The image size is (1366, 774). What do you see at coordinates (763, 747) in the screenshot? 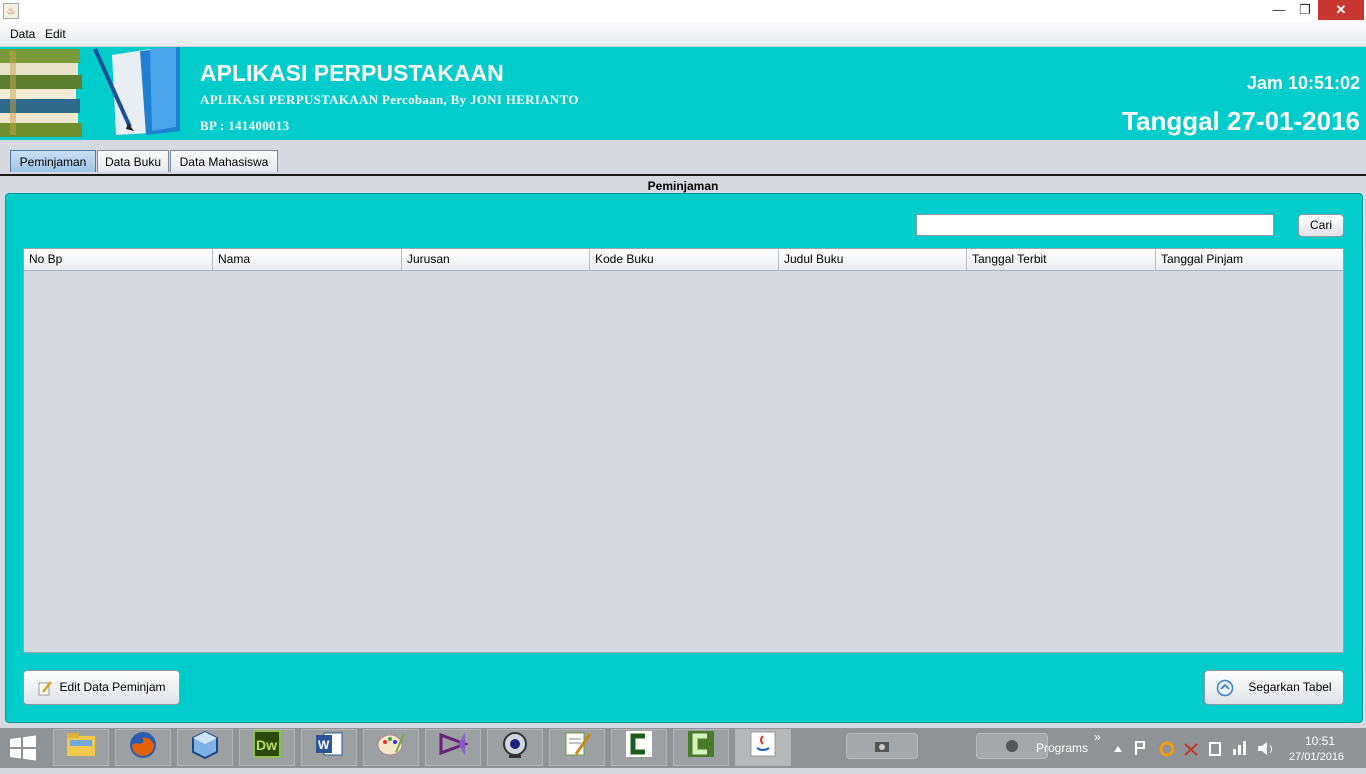
I see `java-icon` at bounding box center [763, 747].